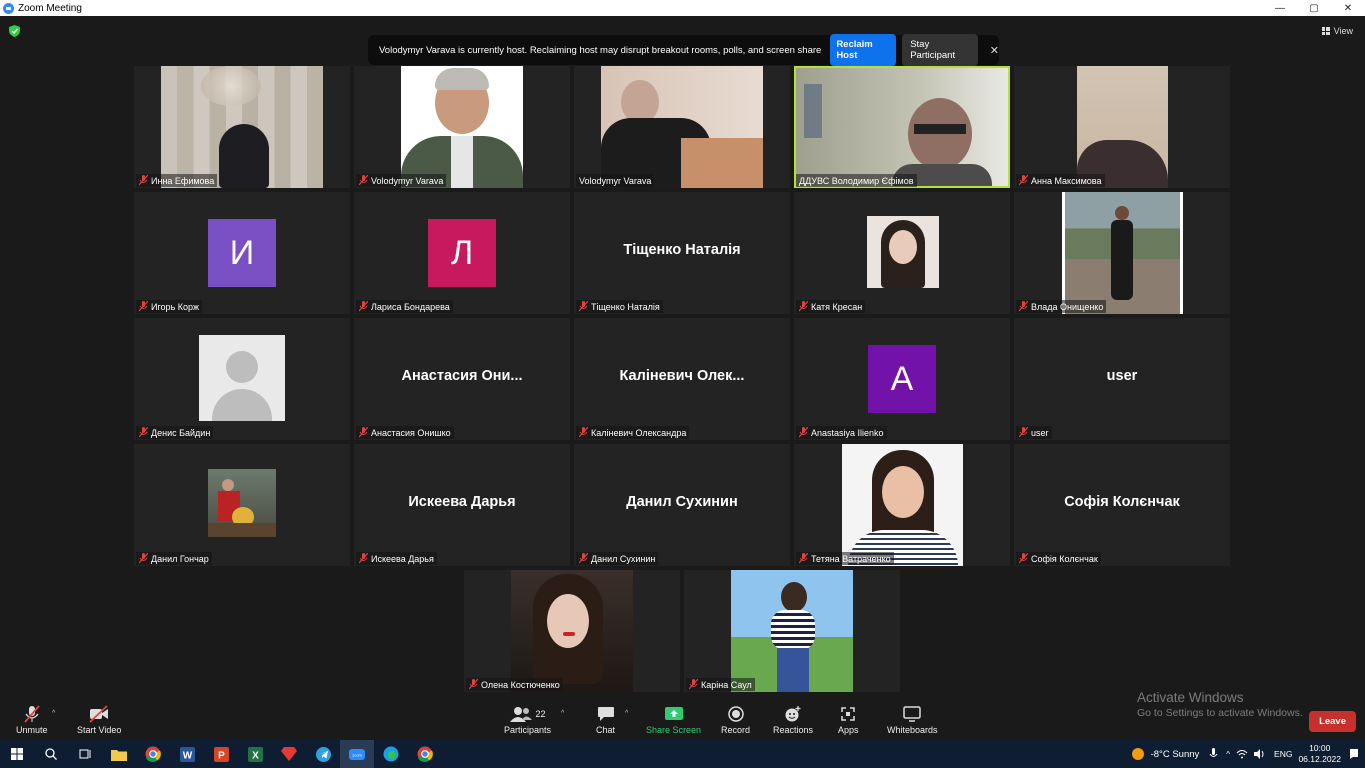 The width and height of the screenshot is (1365, 768). I want to click on maximize-button: ▢, so click(1314, 8).